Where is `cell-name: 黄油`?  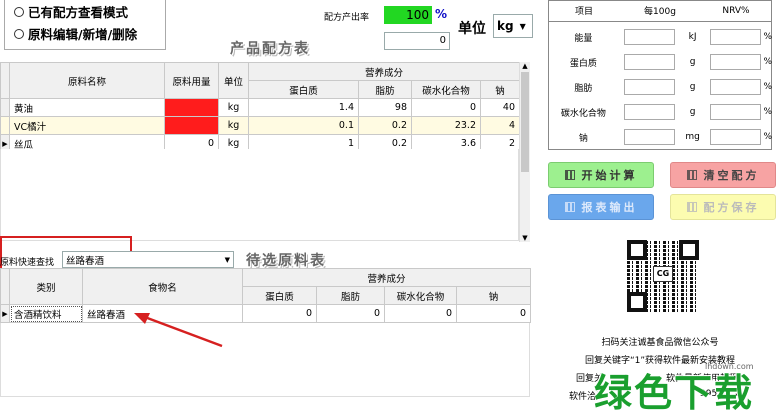
cell-name: 黄油 is located at coordinates (87, 107).